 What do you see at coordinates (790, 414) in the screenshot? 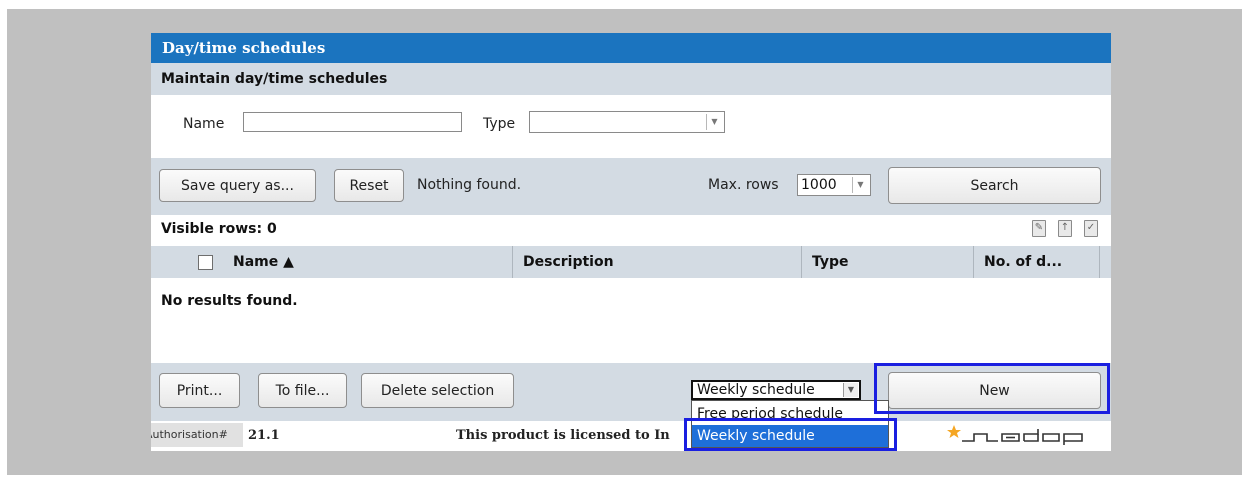
I see `option-free-period-schedule: Free period schedule` at bounding box center [790, 414].